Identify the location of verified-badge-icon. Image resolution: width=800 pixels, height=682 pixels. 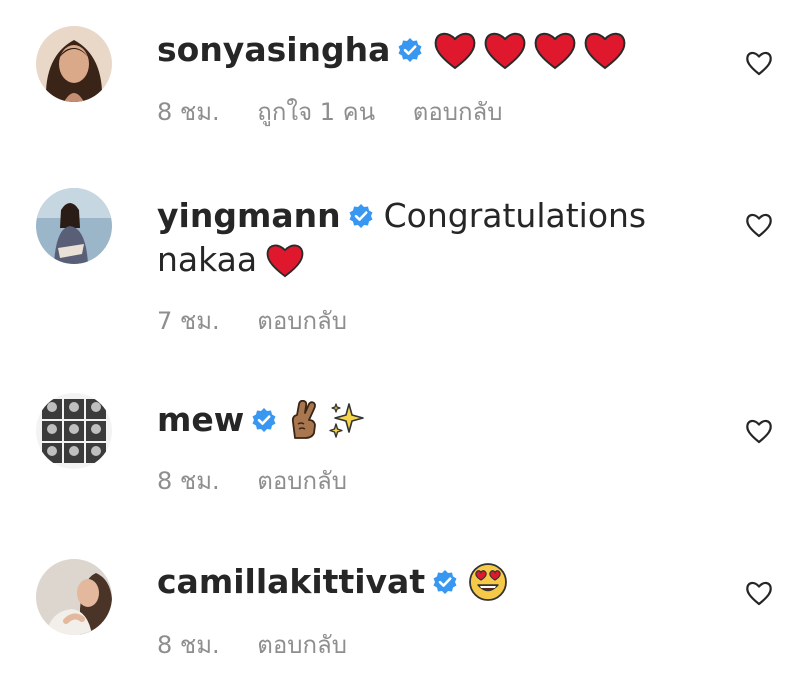
(445, 582).